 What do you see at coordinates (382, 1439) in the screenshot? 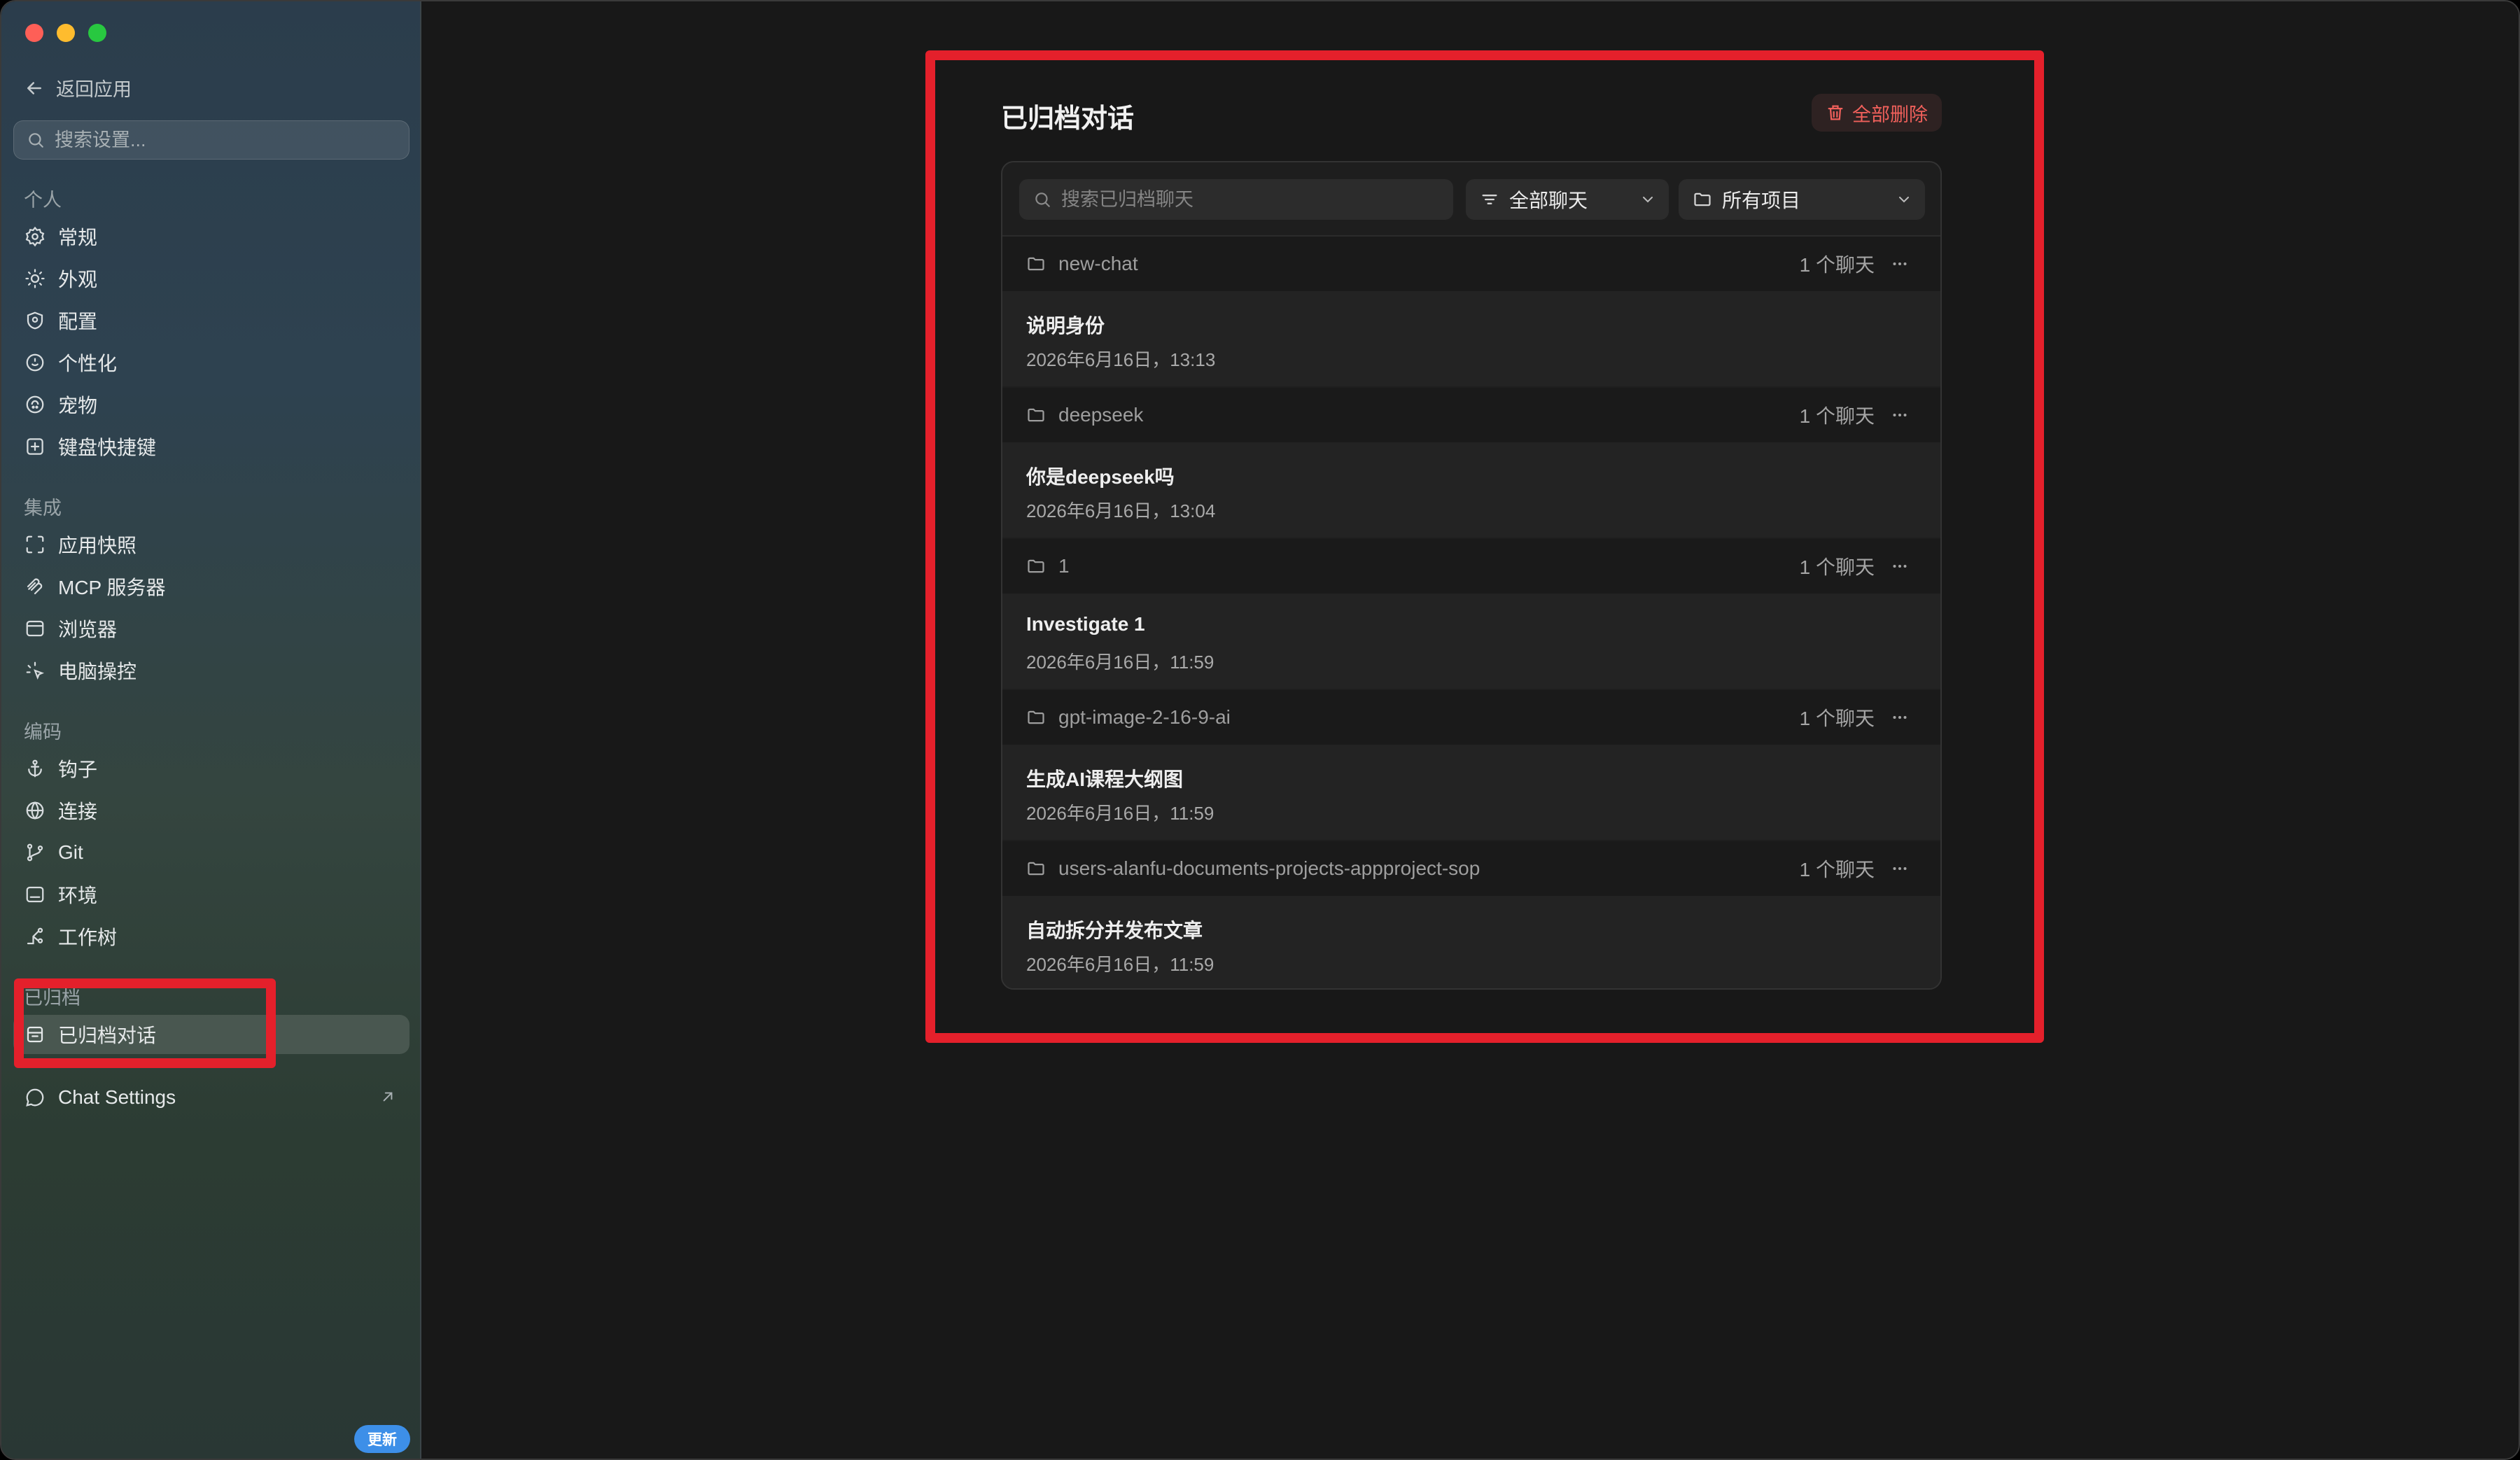
I see `update-badge: 更新` at bounding box center [382, 1439].